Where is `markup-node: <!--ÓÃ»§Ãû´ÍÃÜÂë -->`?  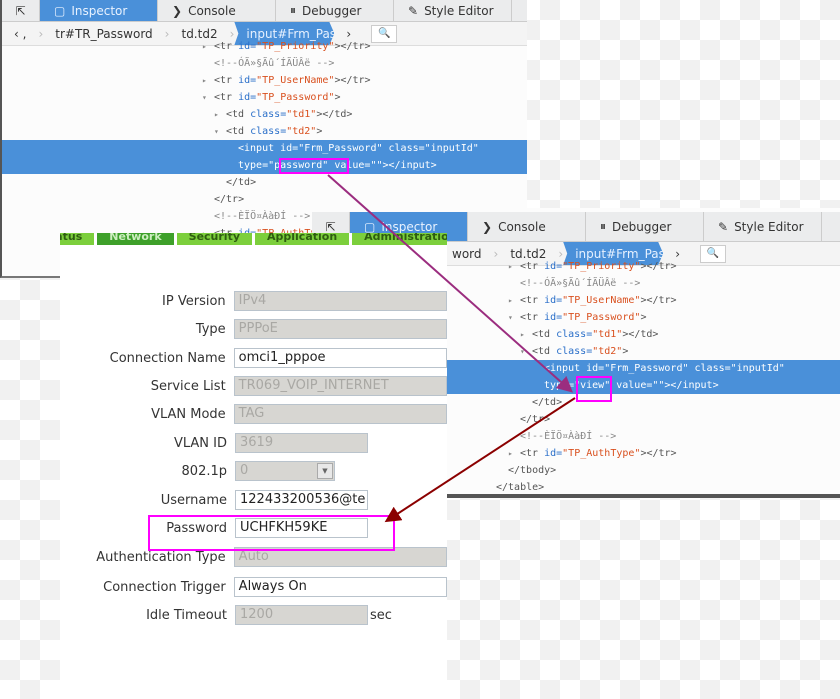
markup-node: <!--ÓÃ»§Ãû´ÍÃÜÂë --> is located at coordinates (264, 63).